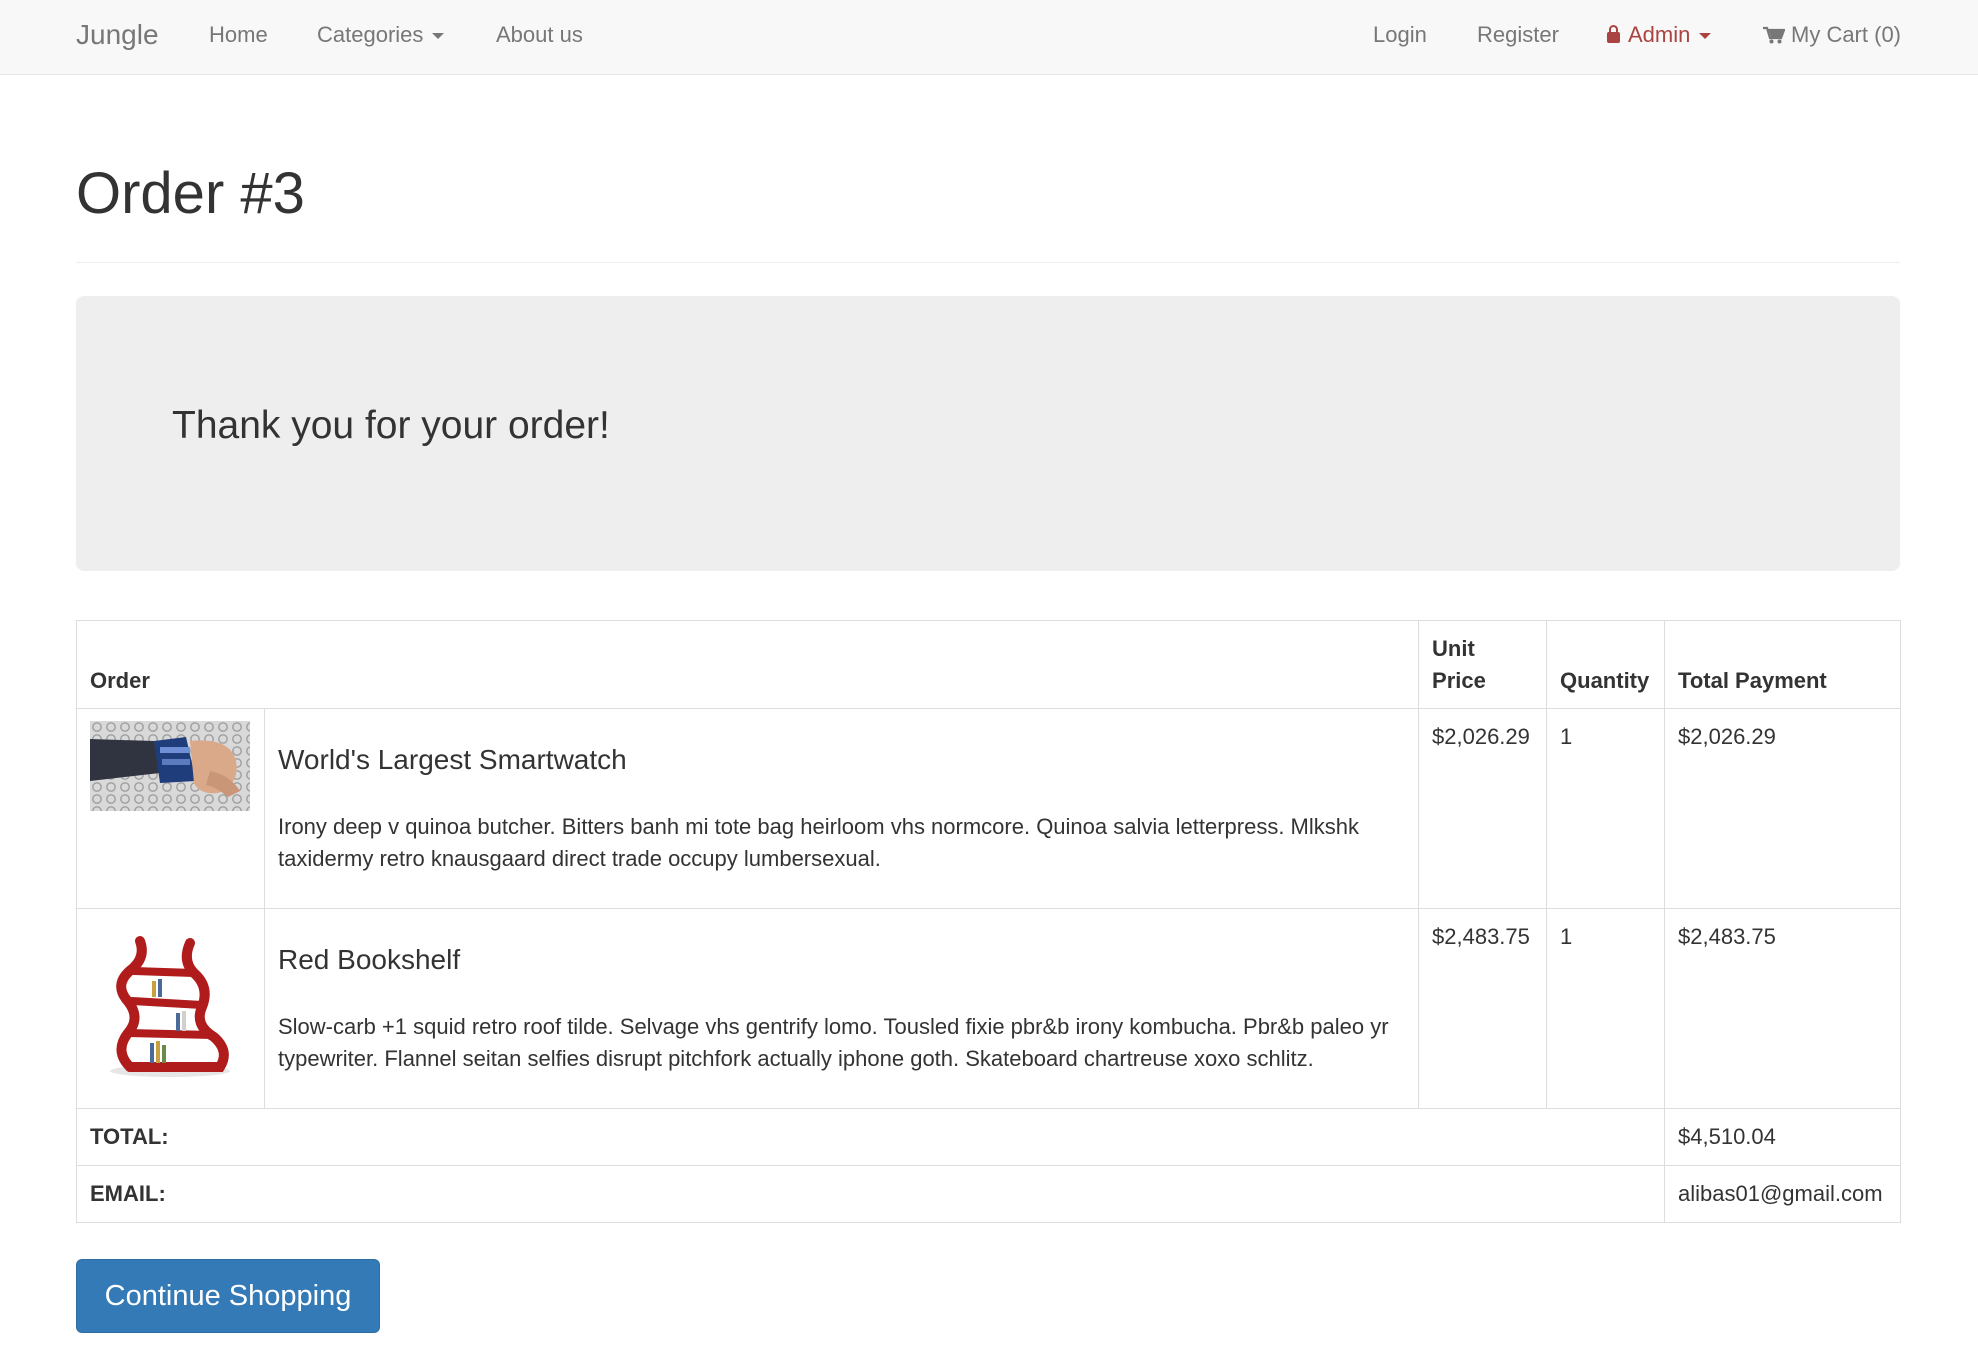  What do you see at coordinates (539, 37) in the screenshot?
I see `nav-about-link: About us` at bounding box center [539, 37].